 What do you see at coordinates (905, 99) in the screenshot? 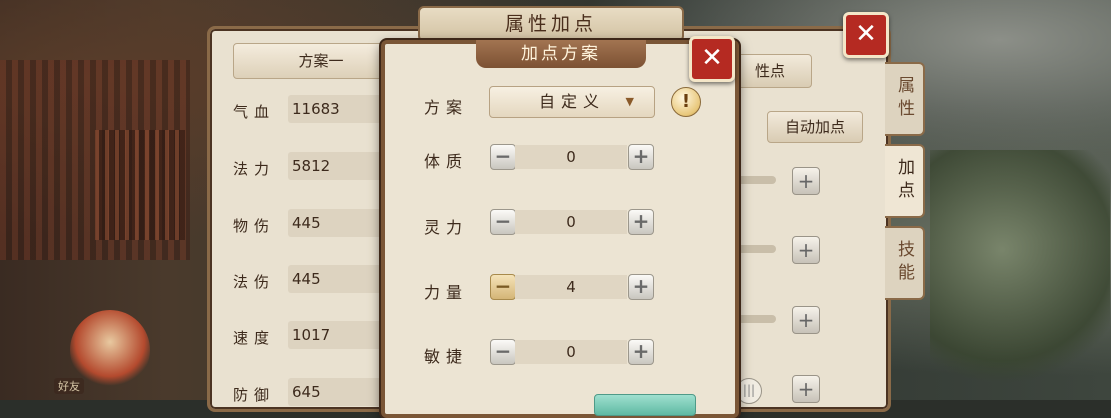
I see `tab-attributes: 属性` at bounding box center [905, 99].